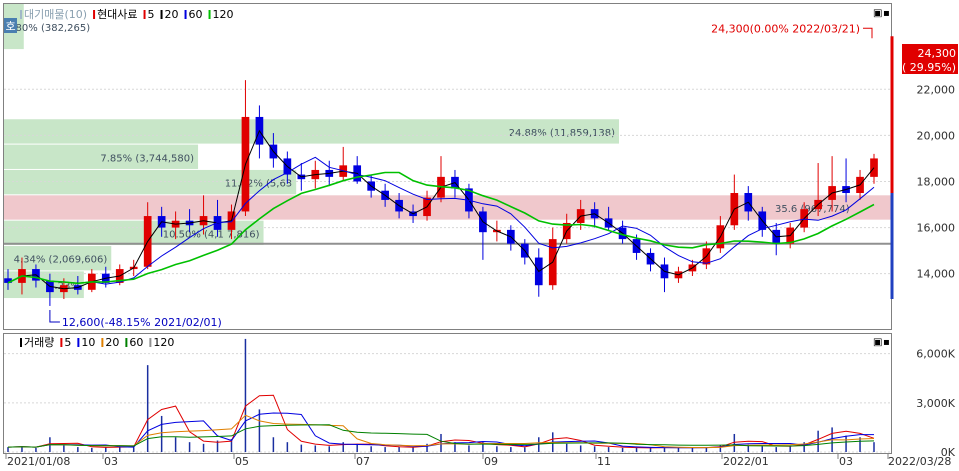 Image resolution: width=959 pixels, height=471 pixels. What do you see at coordinates (242, 461) in the screenshot?
I see `x-tick-label: 05` at bounding box center [242, 461].